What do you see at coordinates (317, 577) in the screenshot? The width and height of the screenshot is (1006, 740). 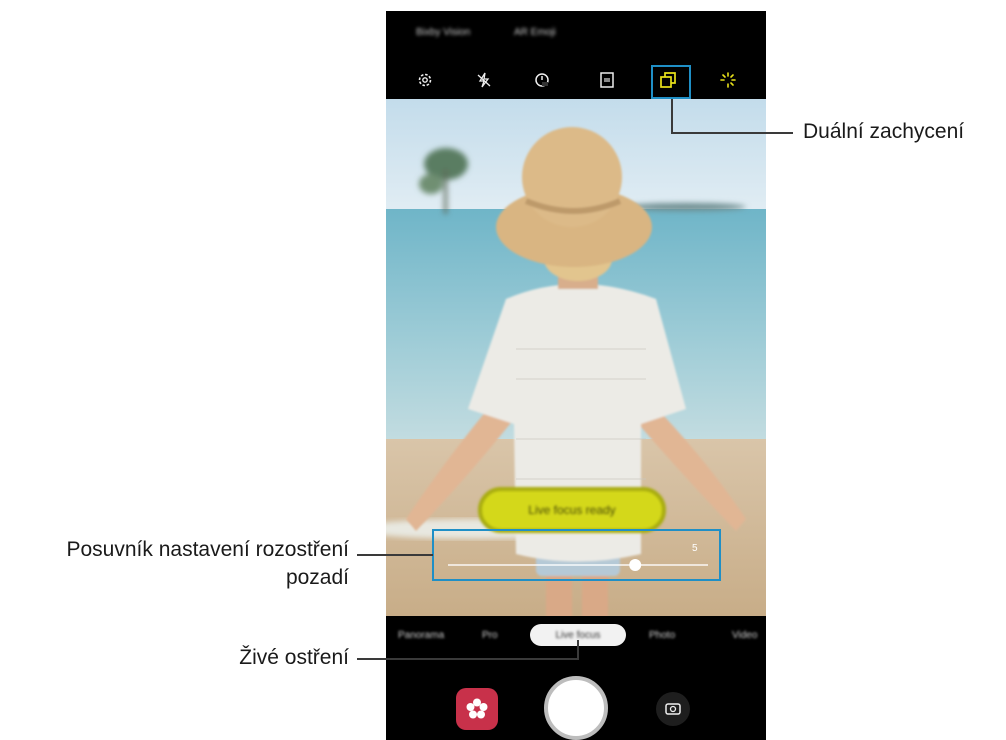 I see `blur-slider-callout-line2: pozadí` at bounding box center [317, 577].